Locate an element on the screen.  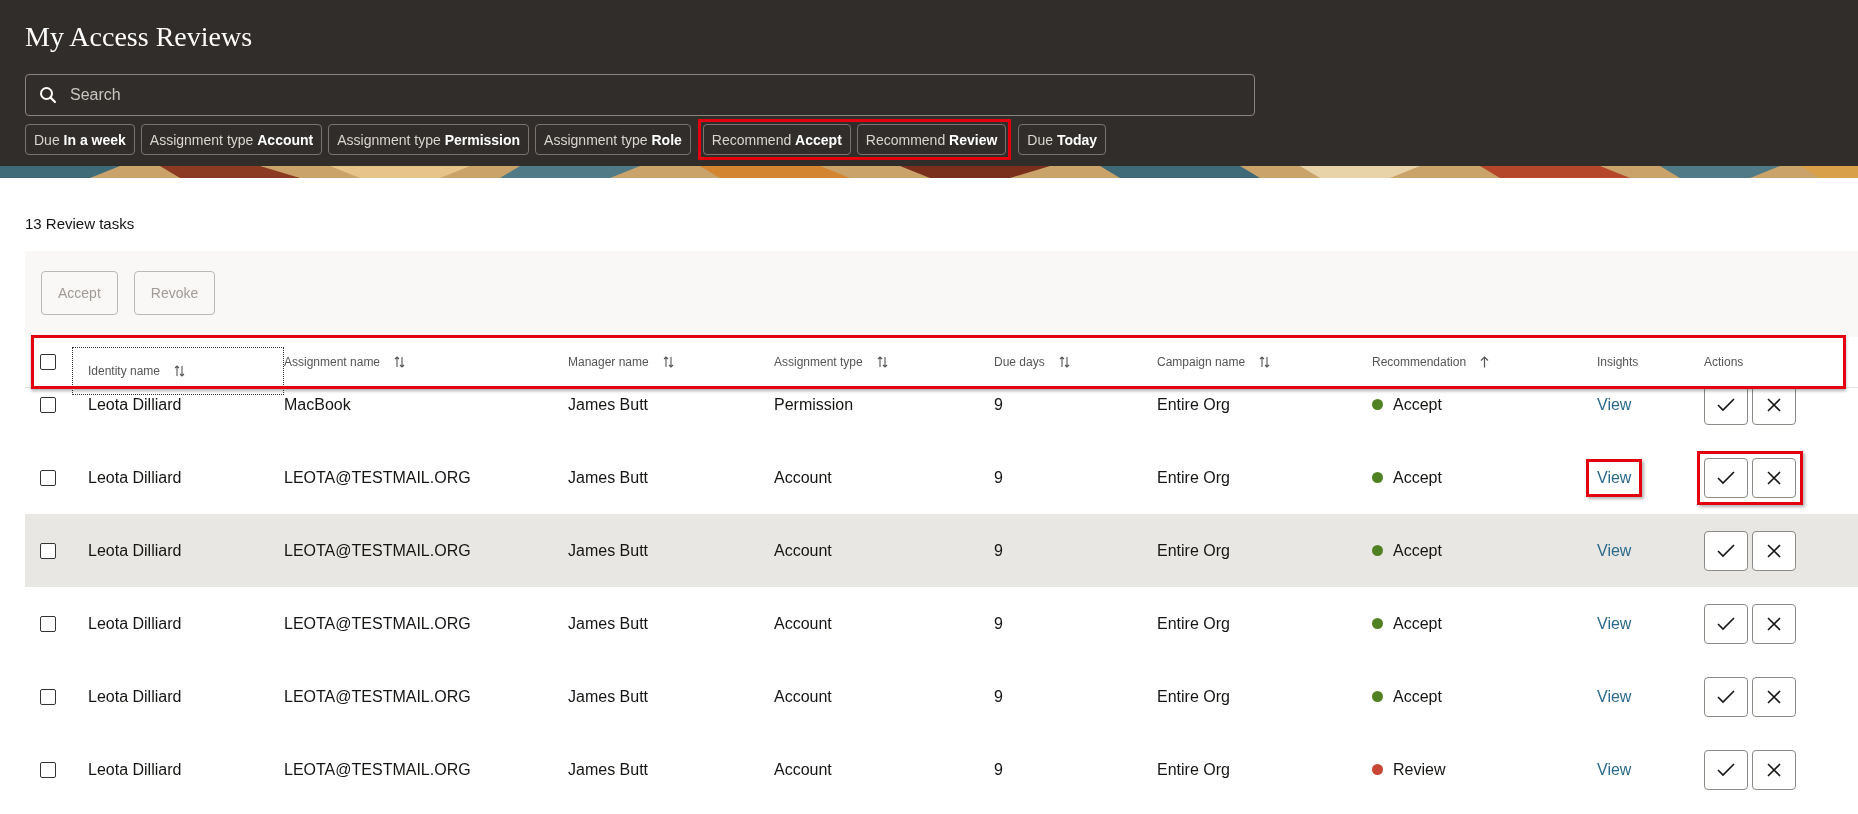
column-header: Assignment type is located at coordinates (818, 362).